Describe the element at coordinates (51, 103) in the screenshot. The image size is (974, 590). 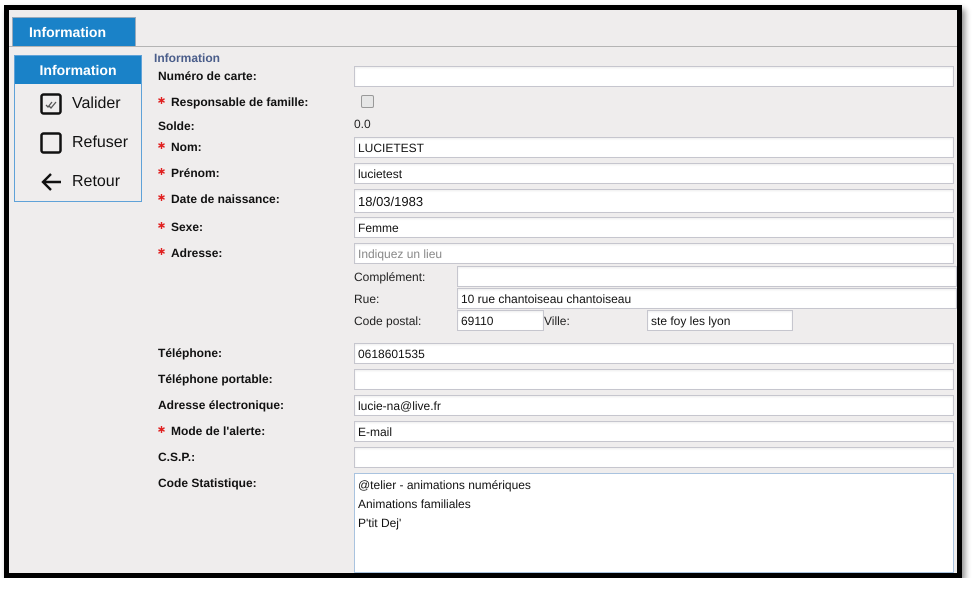
I see `checkbox-checked-icon` at that location.